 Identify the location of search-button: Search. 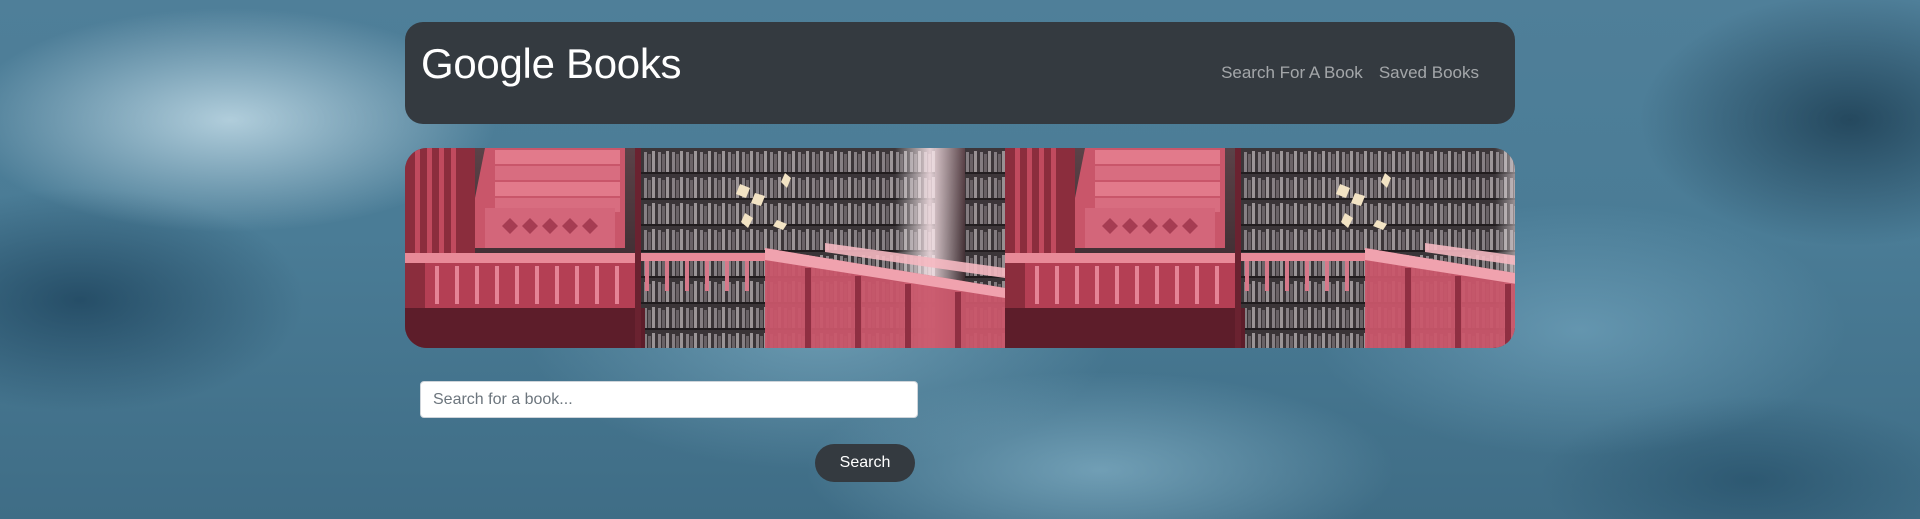
(865, 463).